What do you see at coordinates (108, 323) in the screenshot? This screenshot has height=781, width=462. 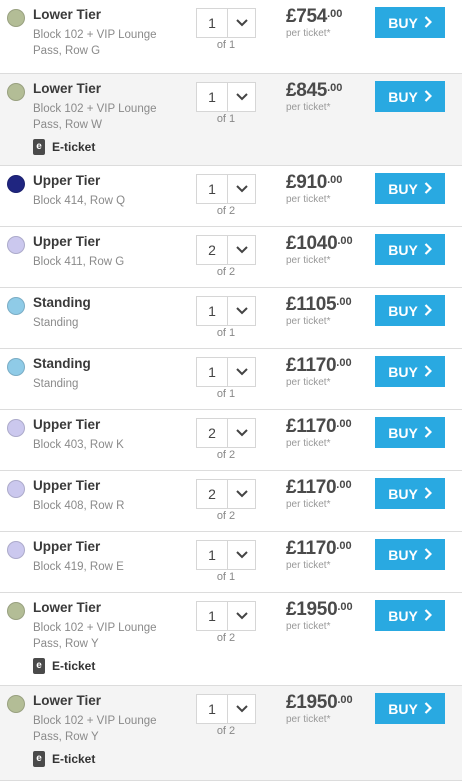 I see `seat-location: Standing` at bounding box center [108, 323].